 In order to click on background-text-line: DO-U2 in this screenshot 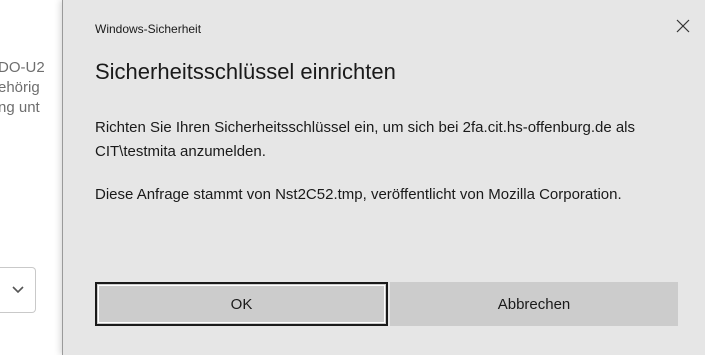, I will do `click(22, 67)`.